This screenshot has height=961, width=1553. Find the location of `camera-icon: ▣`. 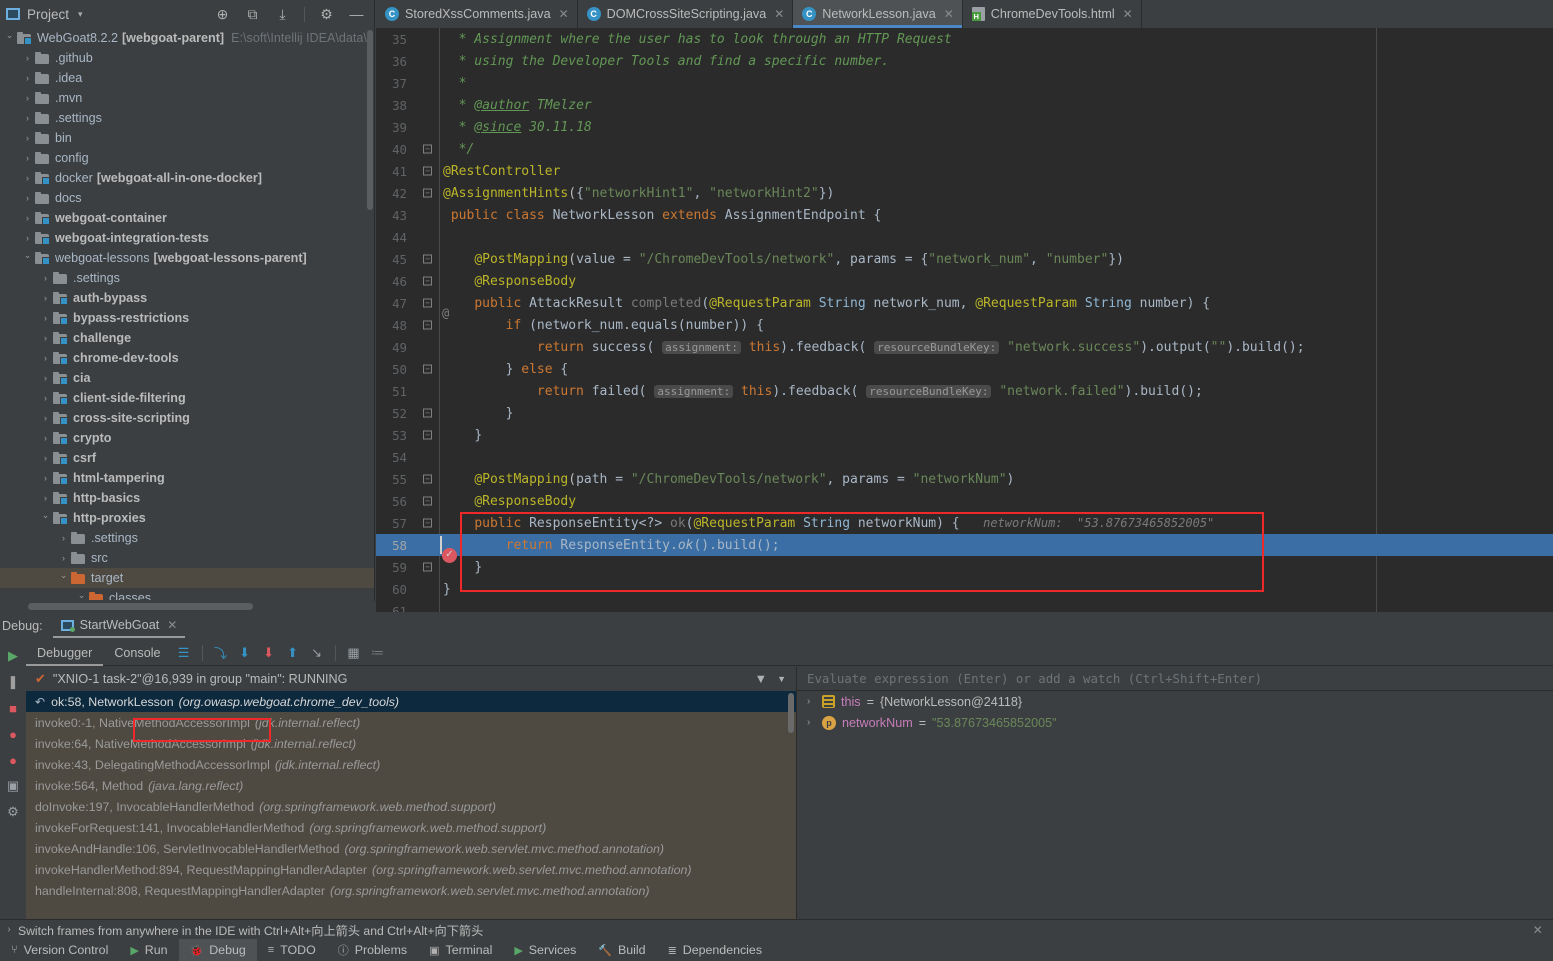

camera-icon: ▣ is located at coordinates (13, 786).